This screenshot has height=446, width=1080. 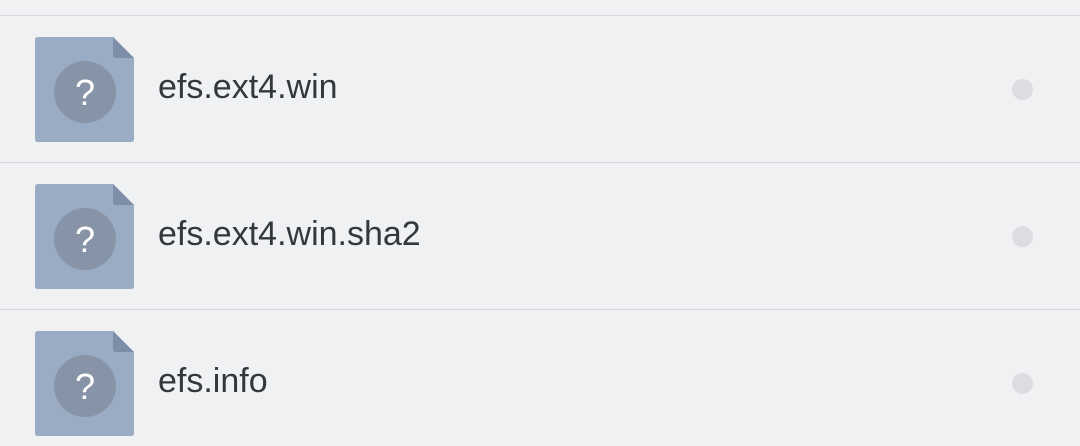 I want to click on file-name: efs.ext4.win.sha2, so click(x=289, y=234).